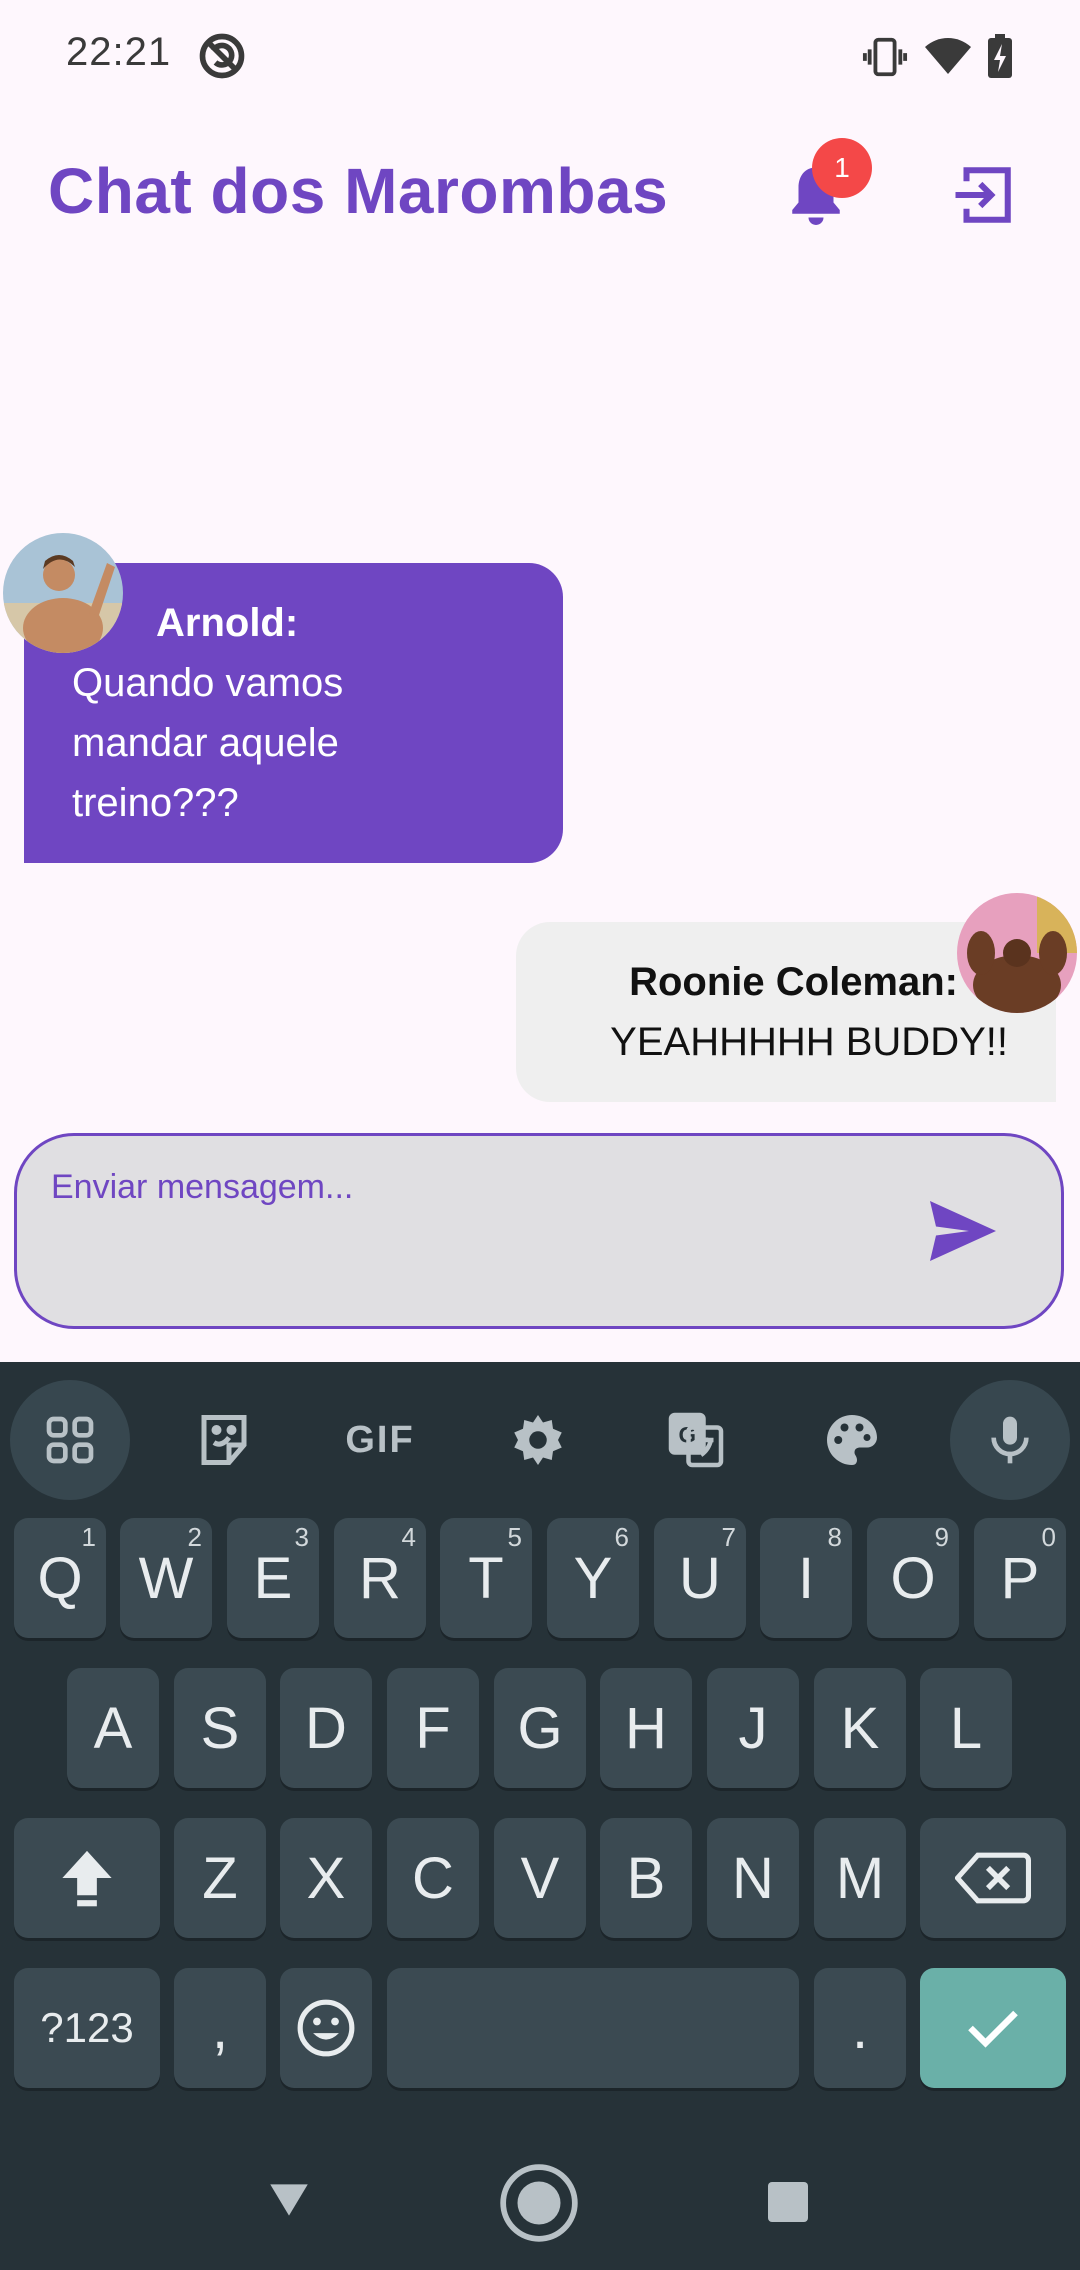  Describe the element at coordinates (486, 1578) in the screenshot. I see `key-t: T5` at that location.